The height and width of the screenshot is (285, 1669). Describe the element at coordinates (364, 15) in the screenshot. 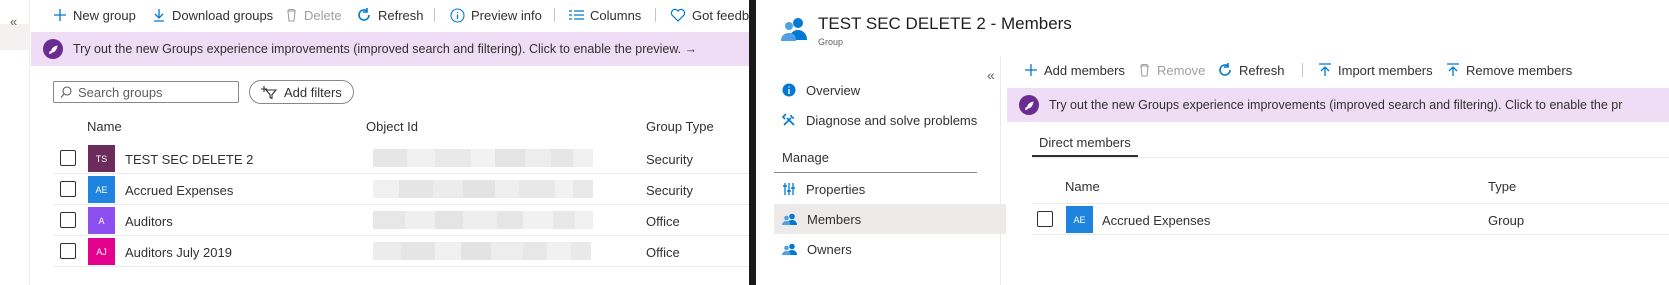

I see `refresh-icon` at that location.